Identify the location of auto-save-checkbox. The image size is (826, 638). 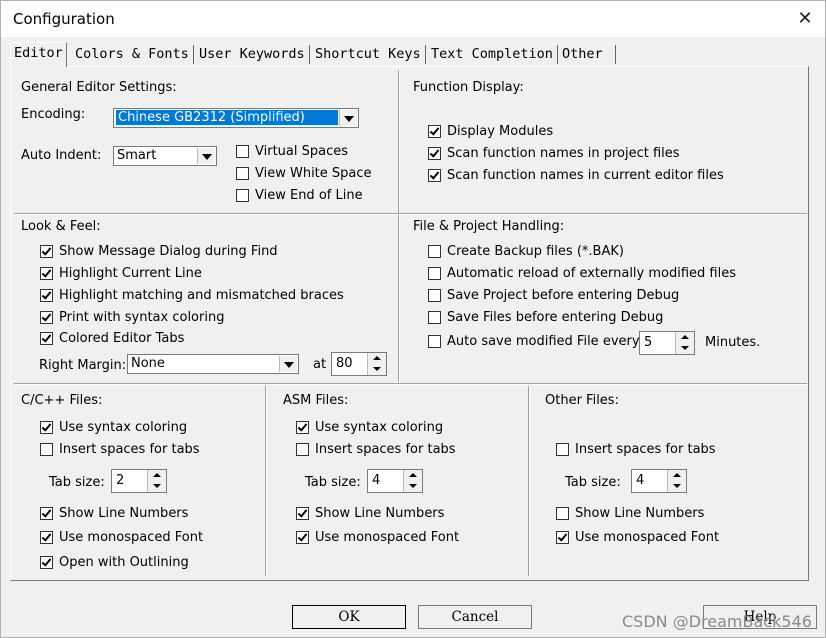
(434, 341).